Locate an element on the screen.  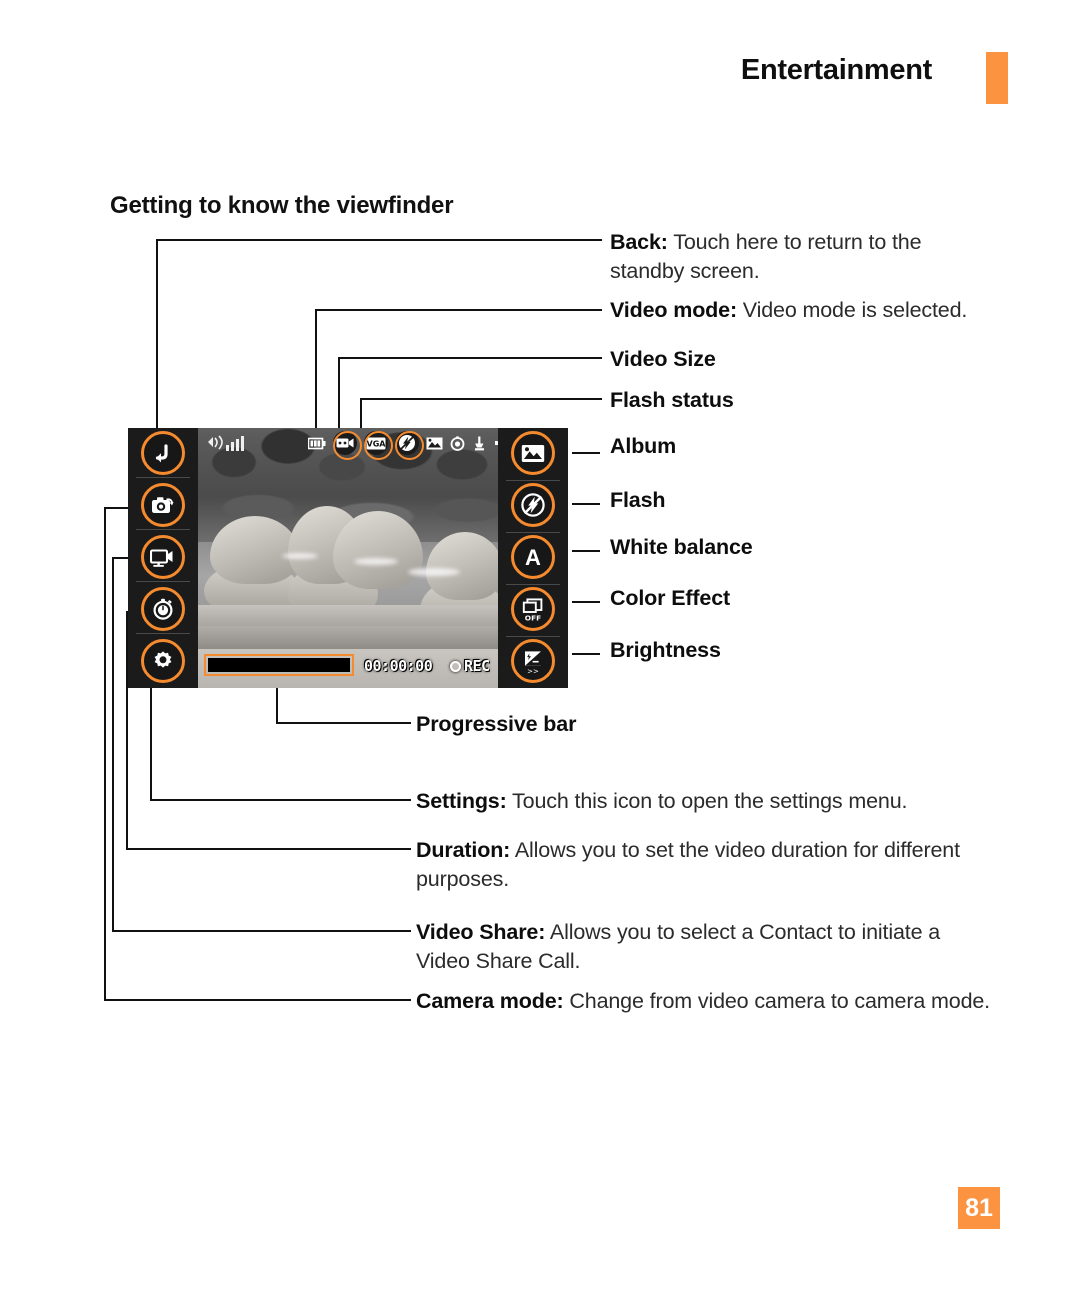
leader-line-duration-h is located at coordinates (268, 849).